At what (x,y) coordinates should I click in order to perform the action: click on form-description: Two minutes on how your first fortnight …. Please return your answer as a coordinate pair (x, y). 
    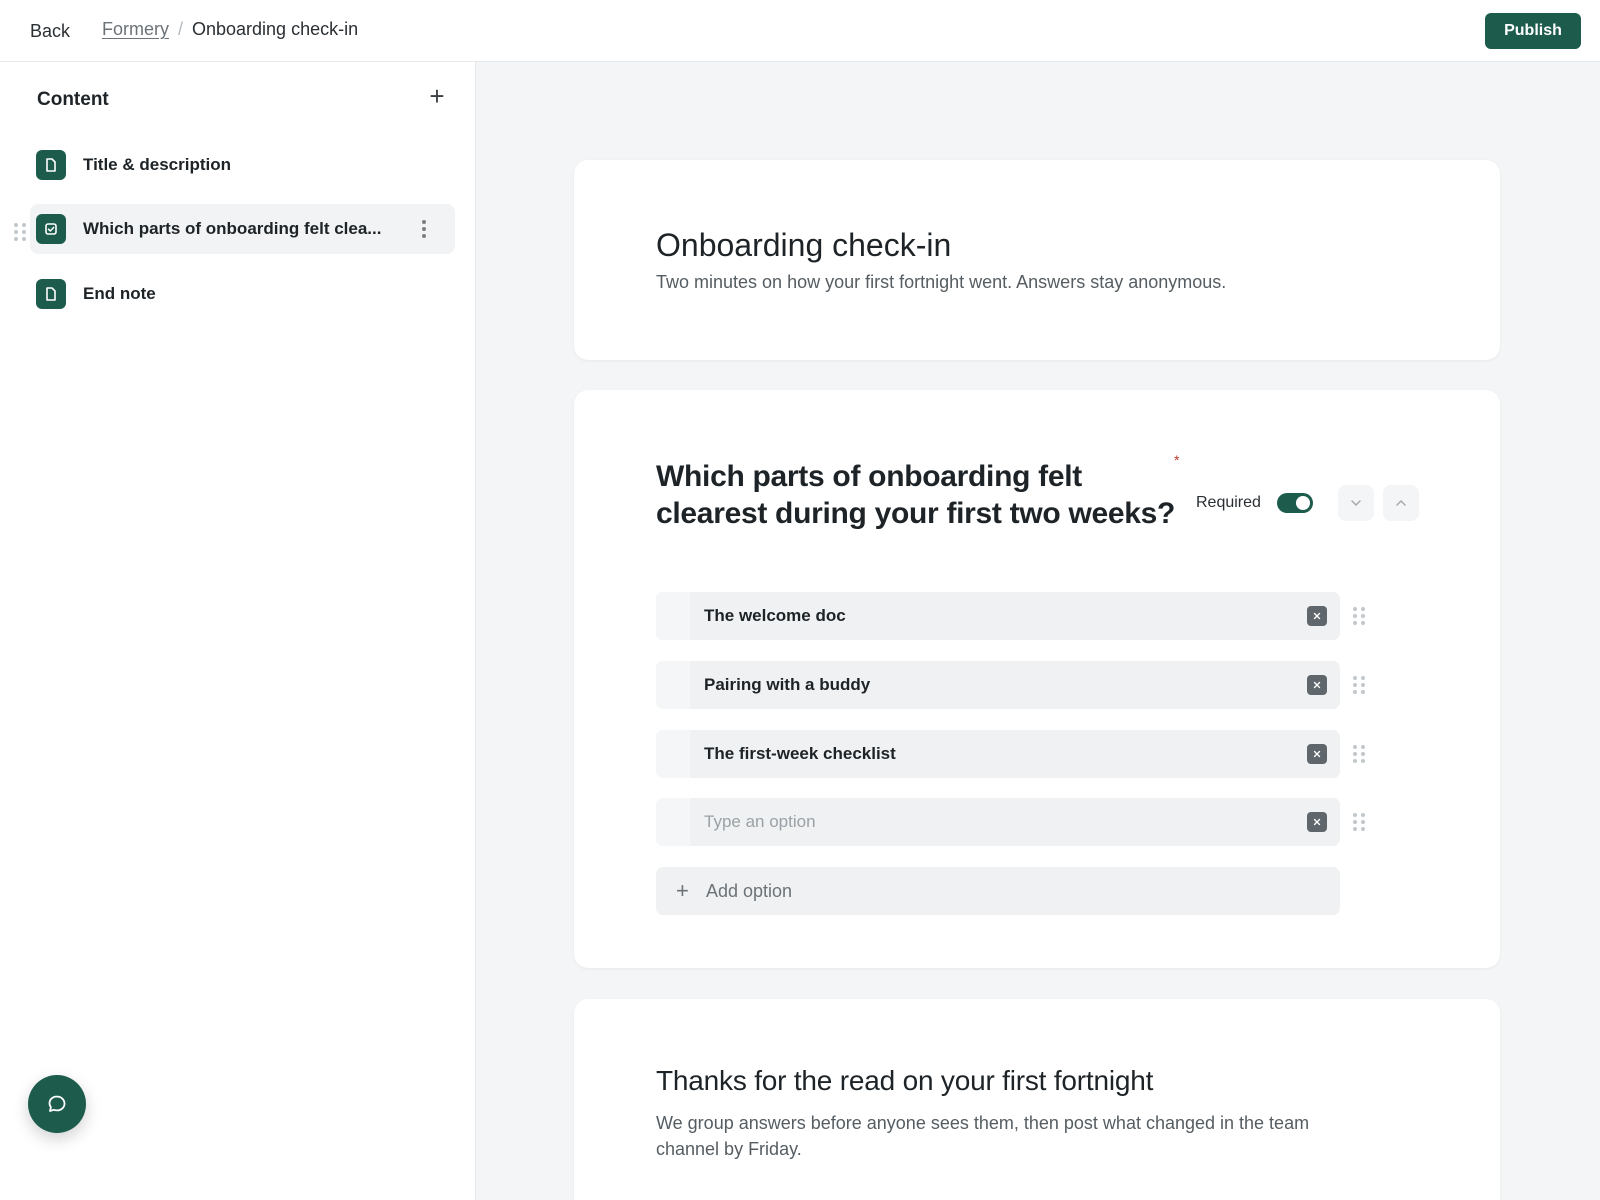
    Looking at the image, I should click on (941, 282).